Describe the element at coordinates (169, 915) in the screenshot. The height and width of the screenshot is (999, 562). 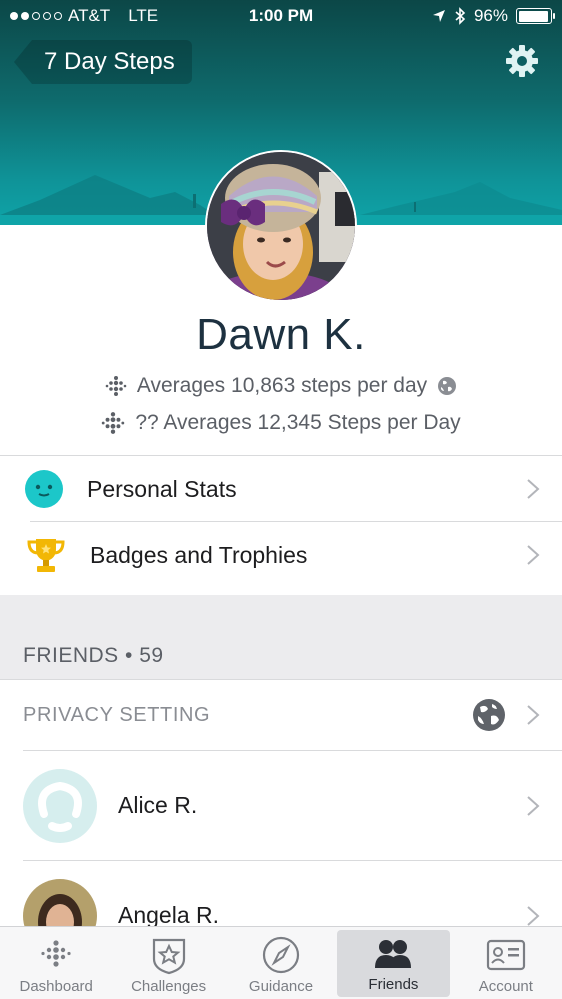
I see `friend-name: Angela R.` at that location.